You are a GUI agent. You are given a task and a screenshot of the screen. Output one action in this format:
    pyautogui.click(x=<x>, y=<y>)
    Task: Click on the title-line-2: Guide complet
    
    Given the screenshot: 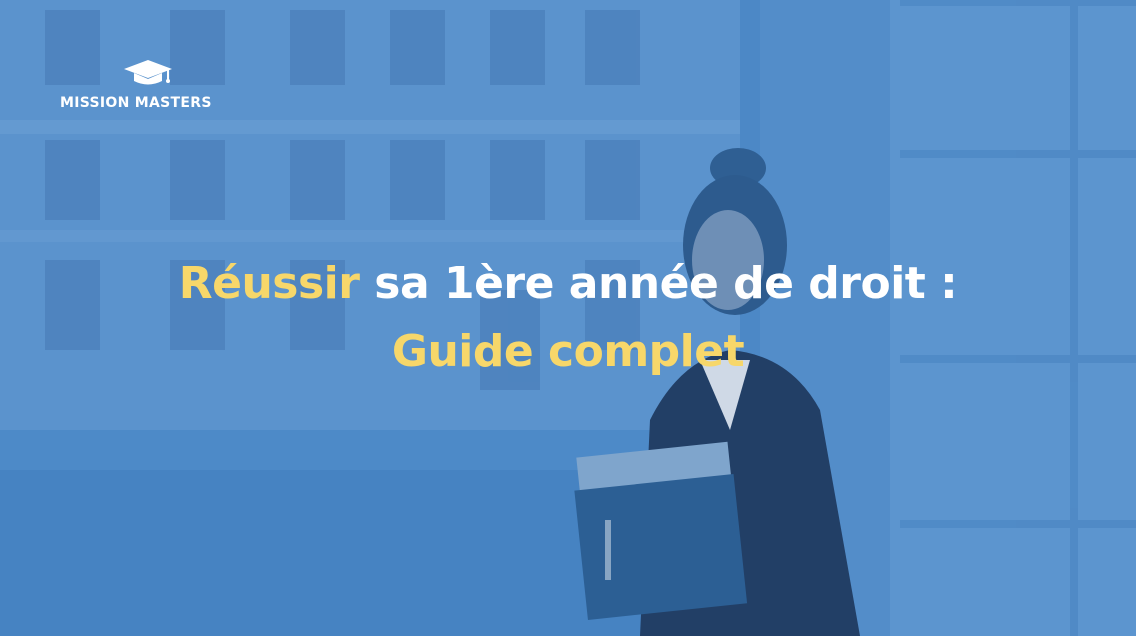 What is the action you would take?
    pyautogui.click(x=568, y=351)
    